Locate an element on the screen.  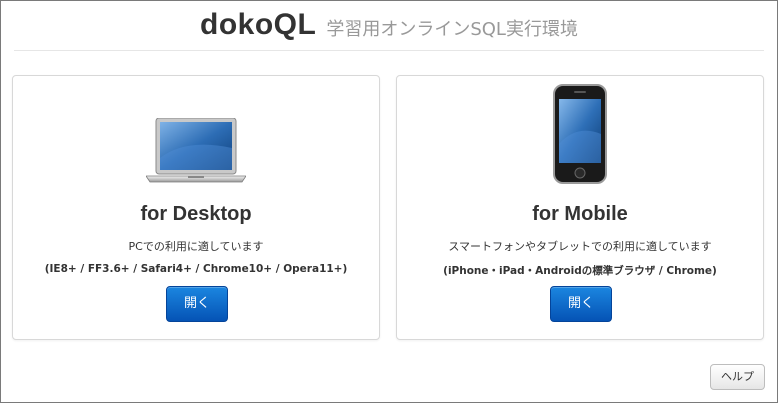
open-mobile-button: 開く is located at coordinates (581, 304).